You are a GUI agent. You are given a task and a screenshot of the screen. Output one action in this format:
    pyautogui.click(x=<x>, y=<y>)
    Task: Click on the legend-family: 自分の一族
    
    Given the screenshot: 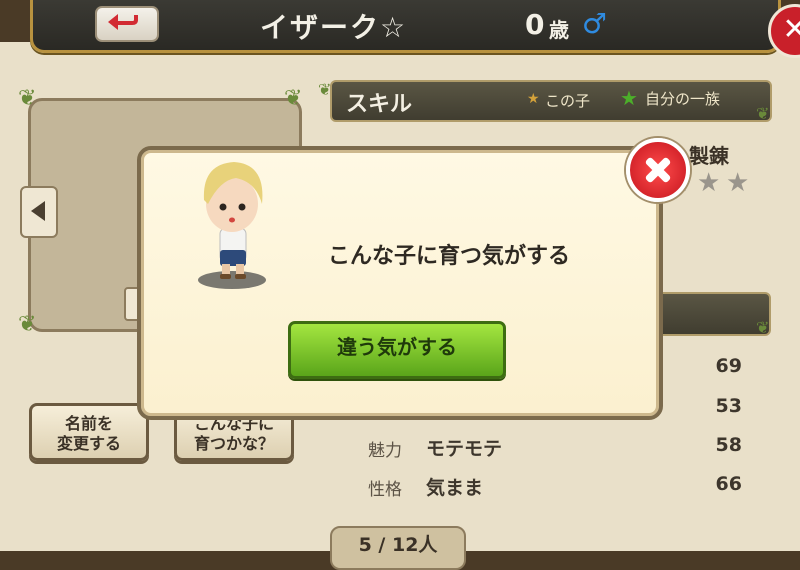 What is the action you would take?
    pyautogui.click(x=683, y=99)
    